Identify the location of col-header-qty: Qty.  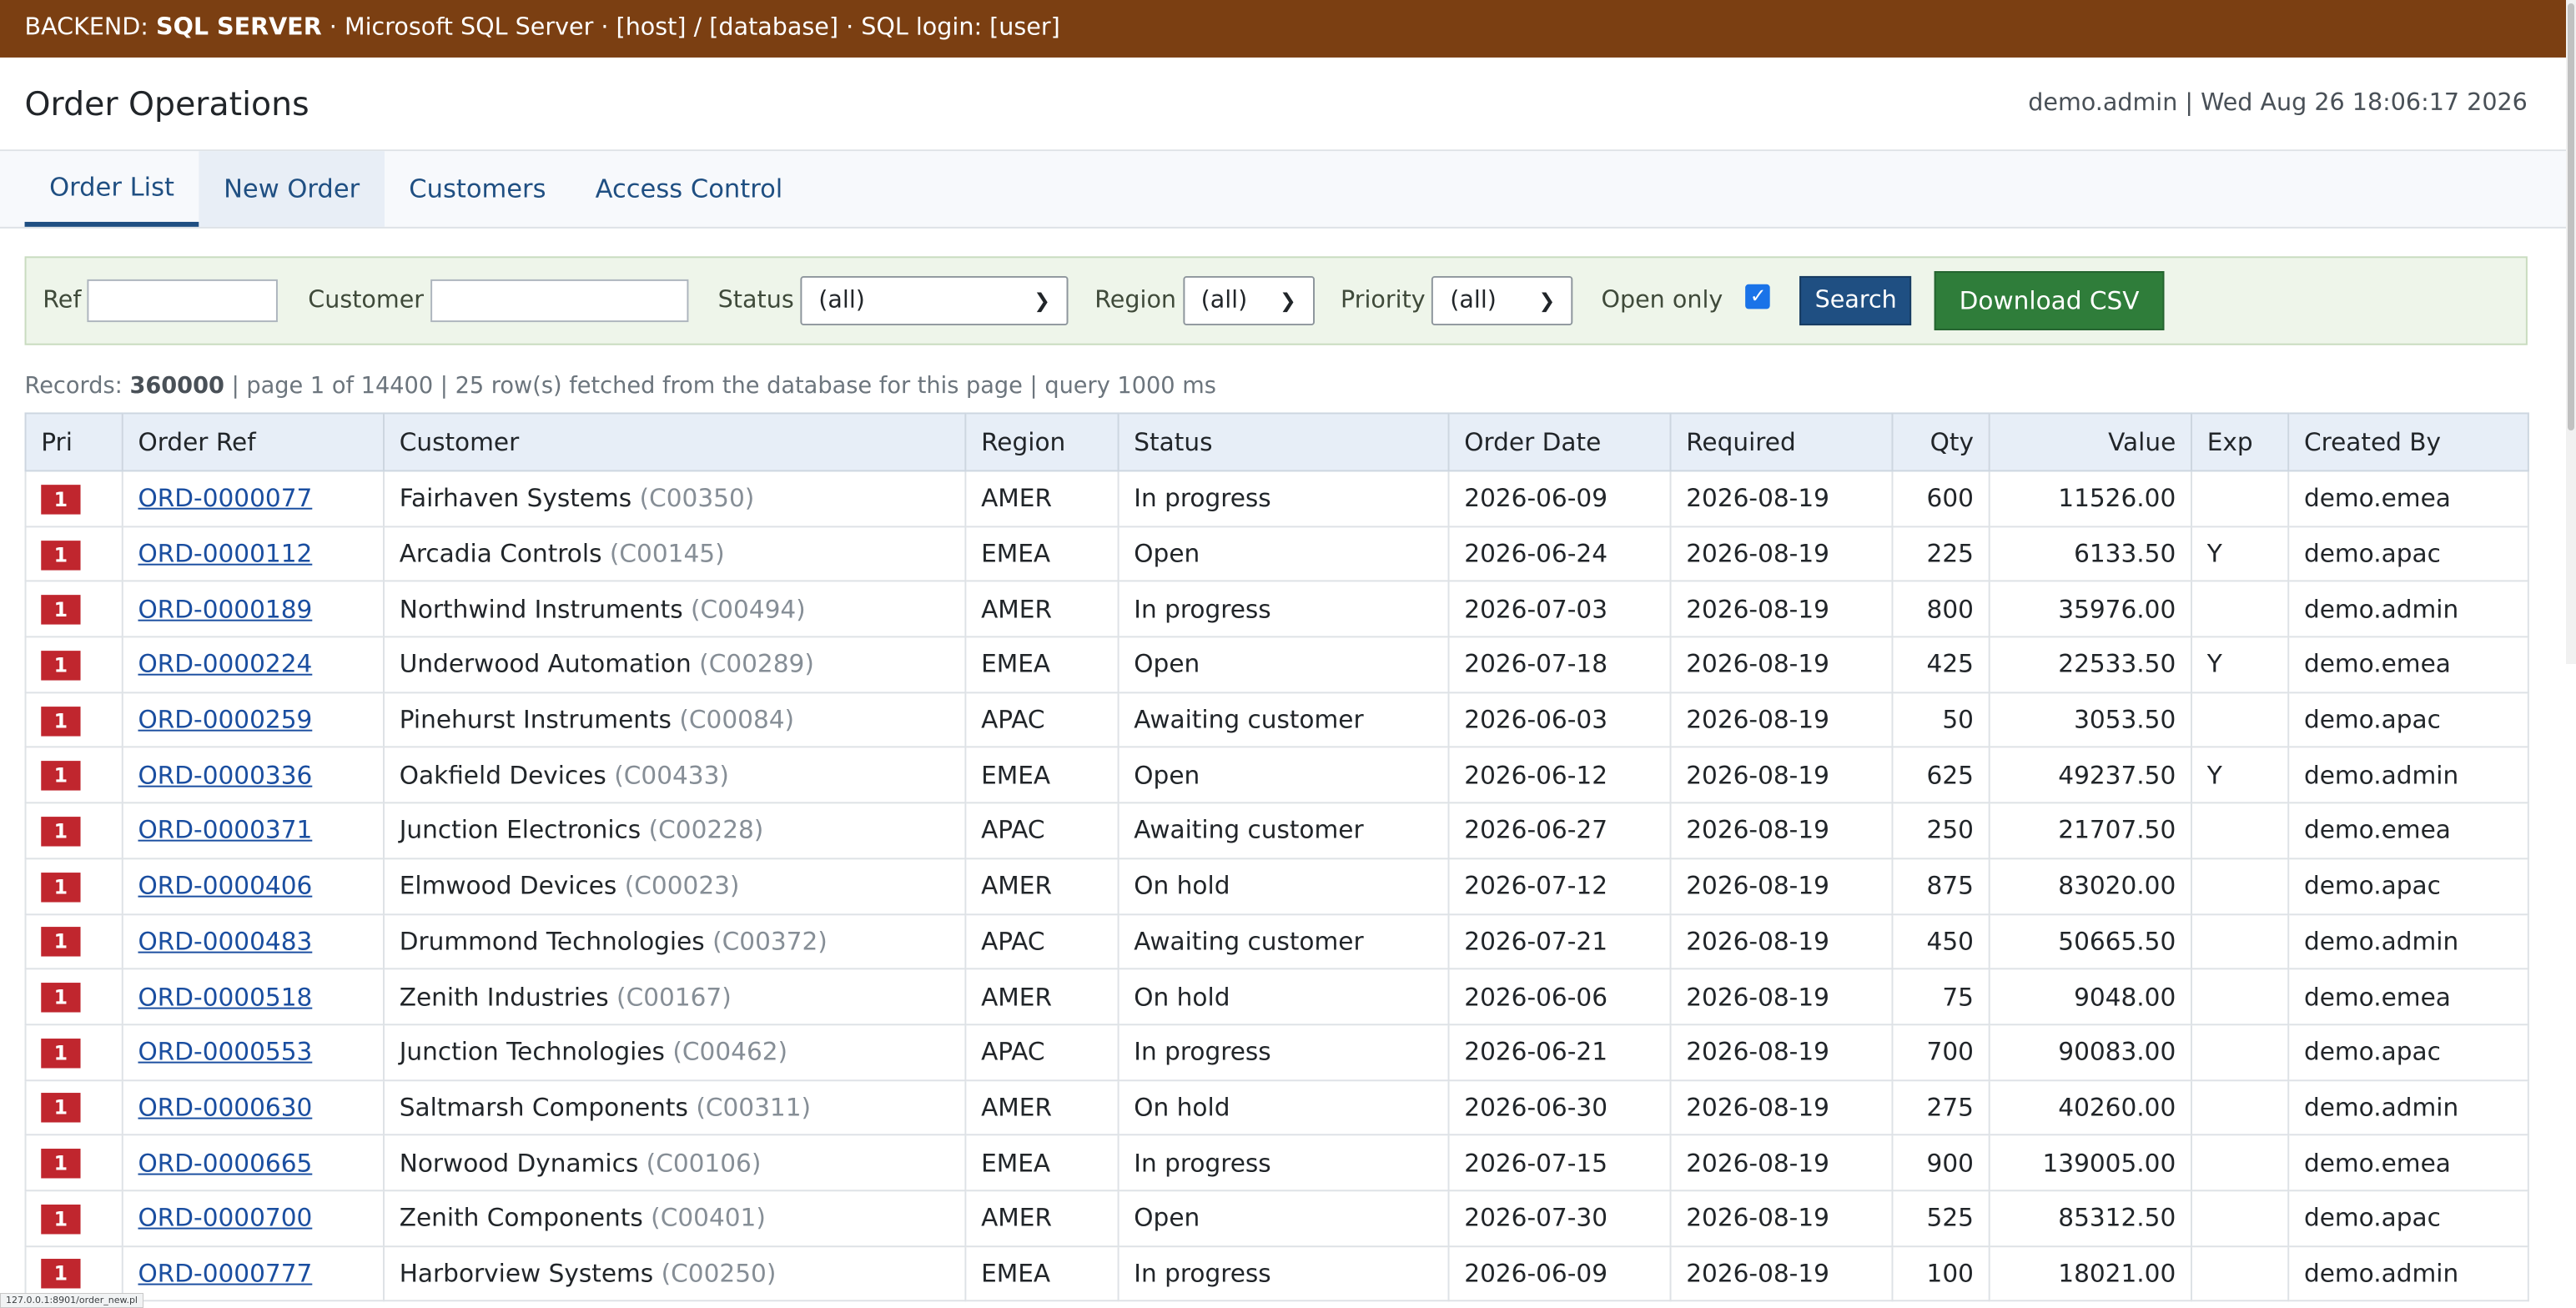
(1940, 442).